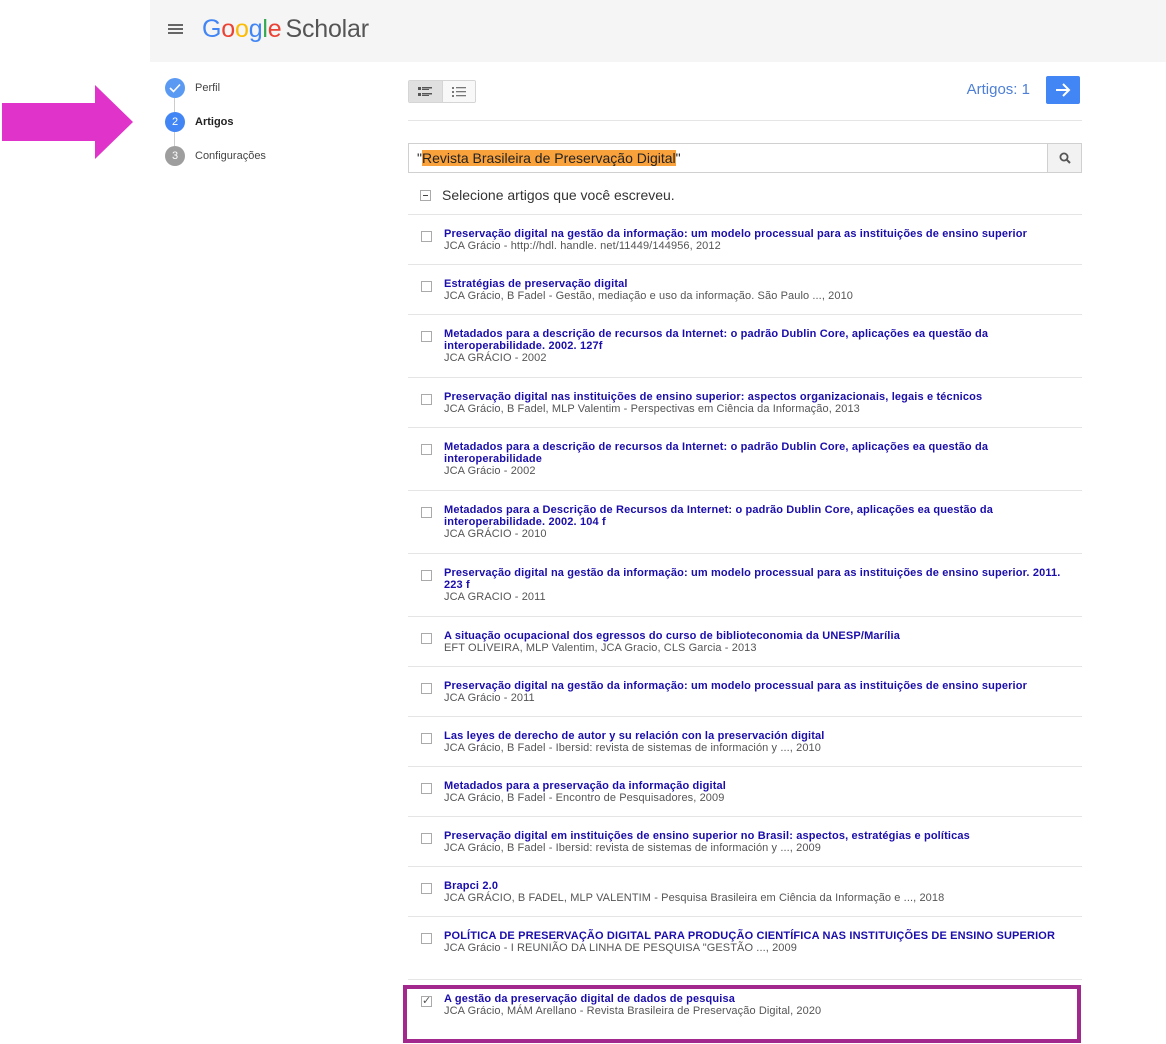 The width and height of the screenshot is (1166, 1044). I want to click on step-configuracoes: 3 Configurações, so click(265, 163).